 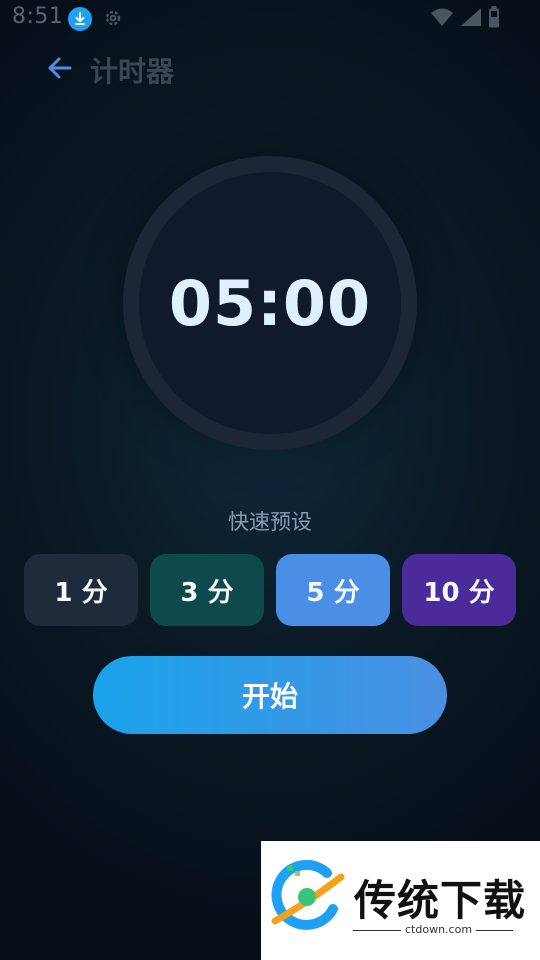 What do you see at coordinates (60, 68) in the screenshot?
I see `back-arrow-icon` at bounding box center [60, 68].